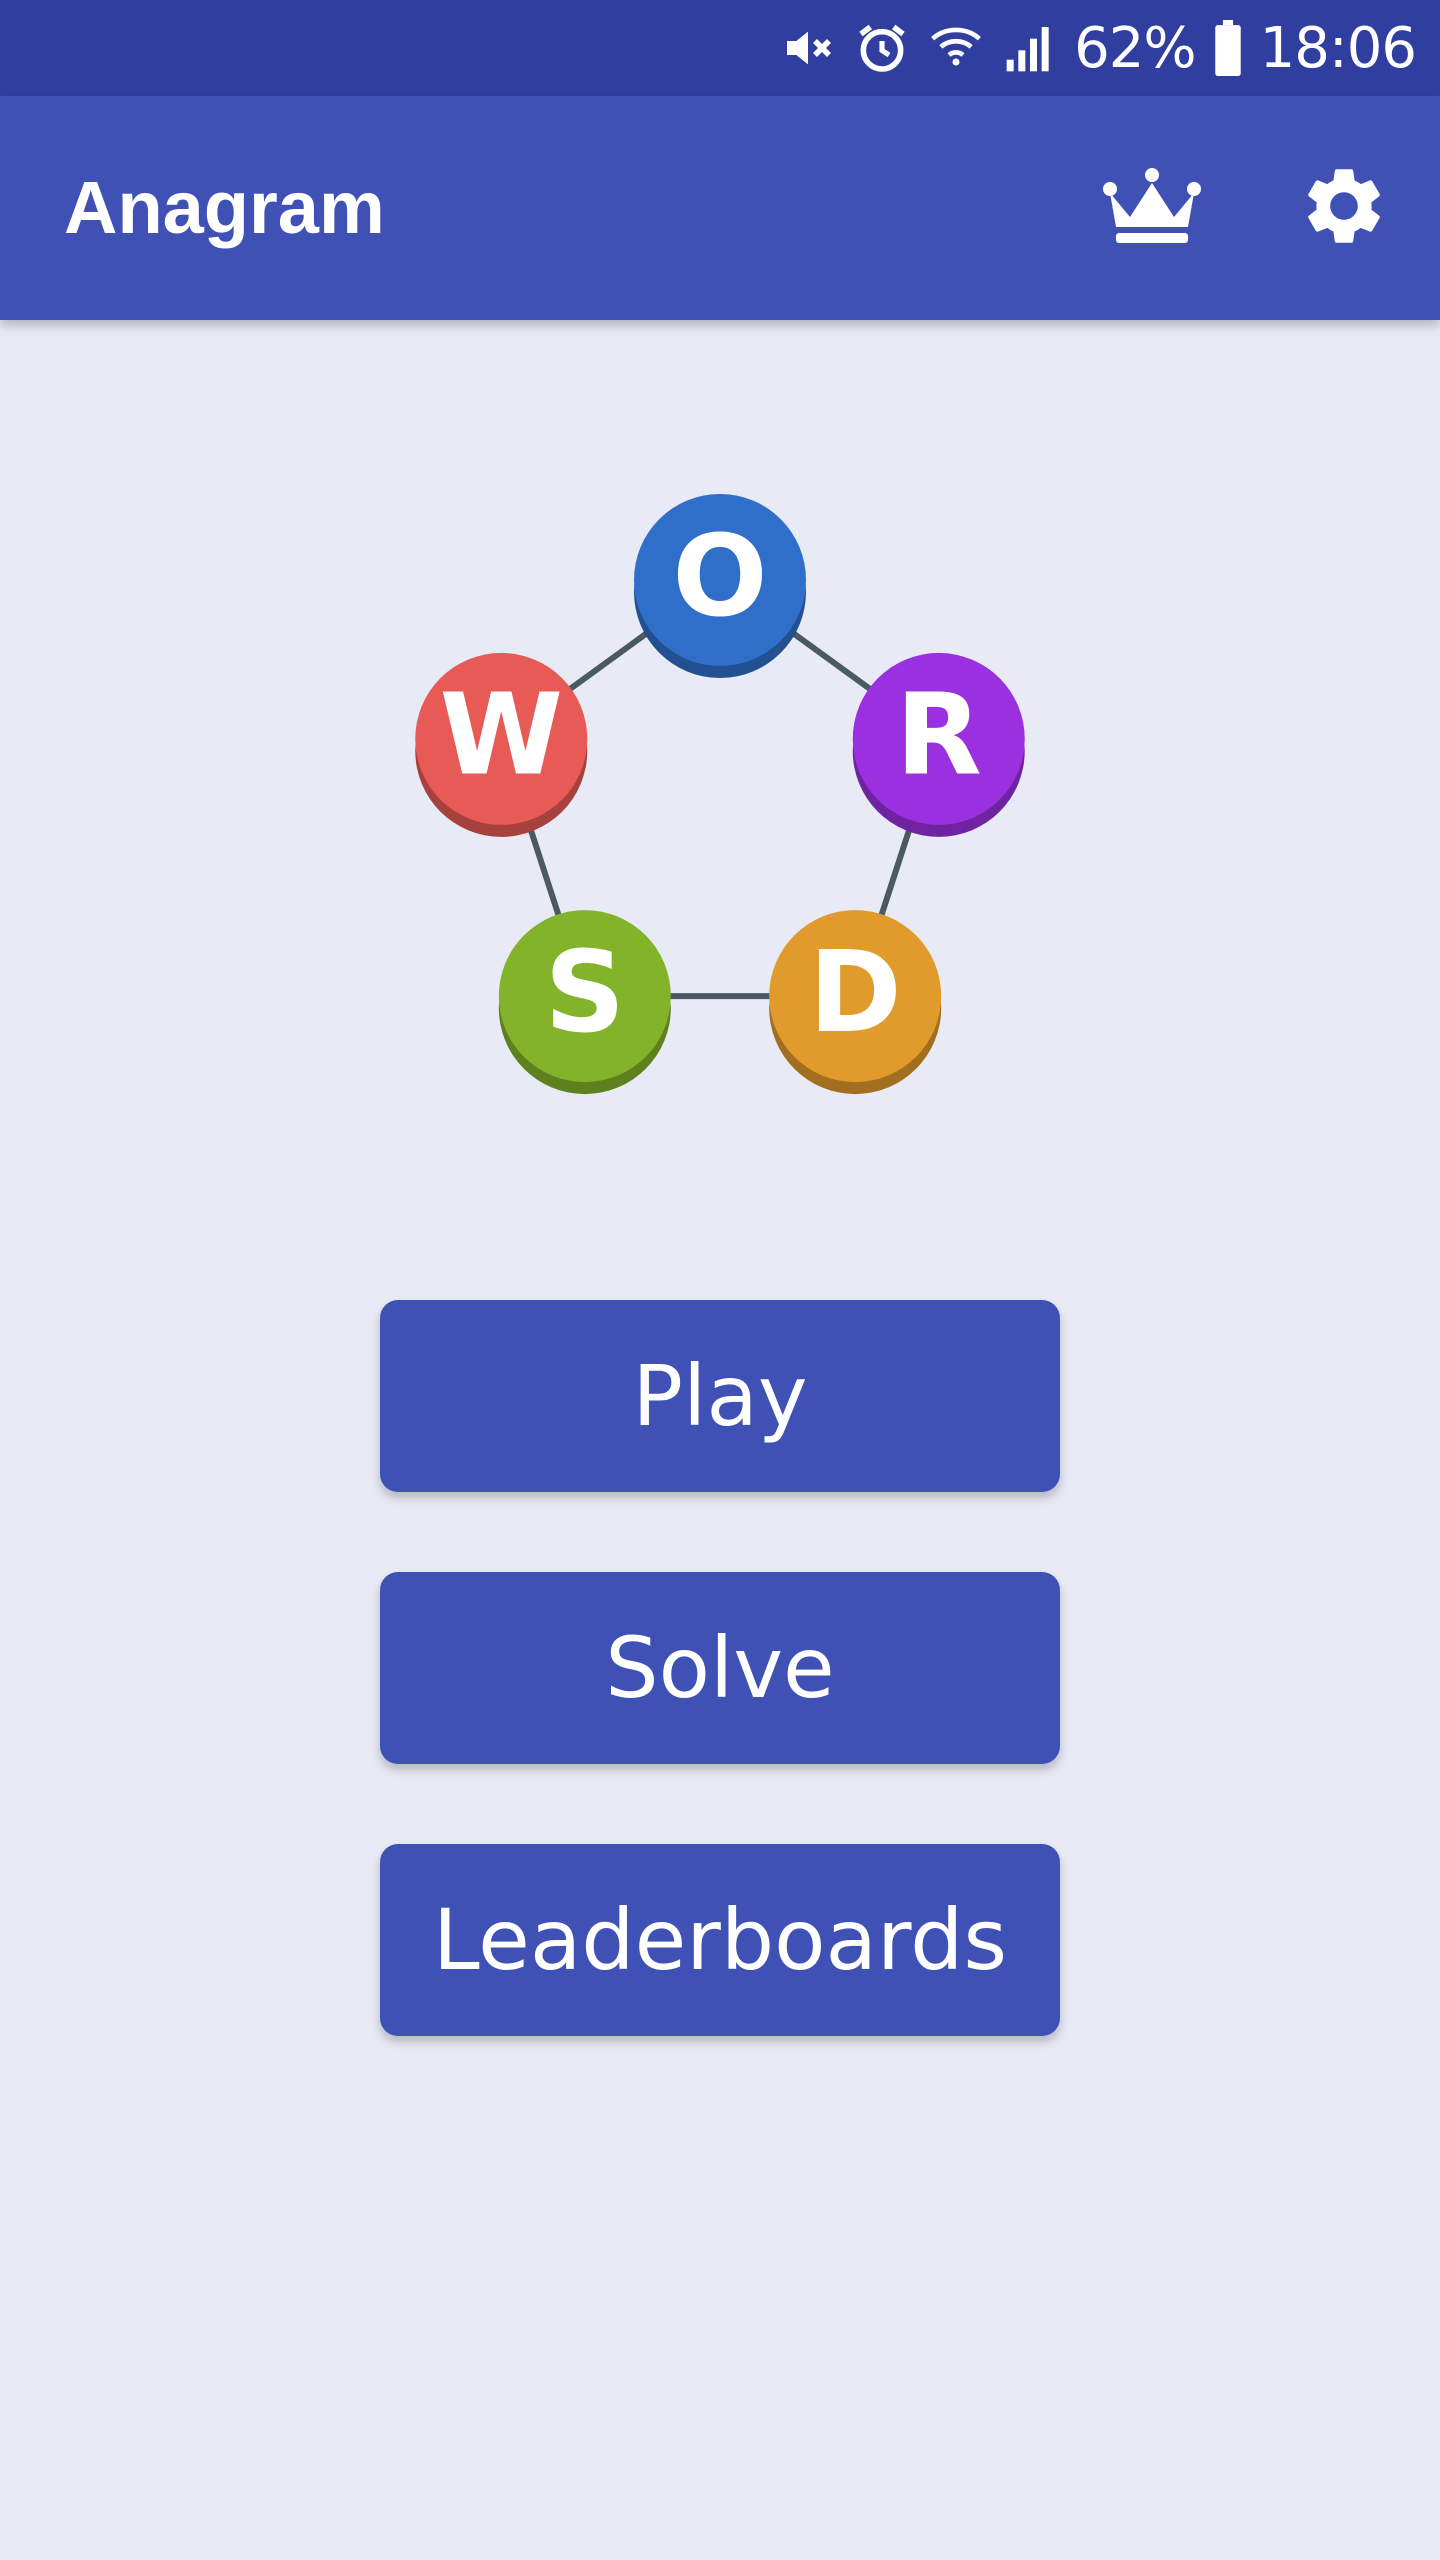  What do you see at coordinates (1228, 48) in the screenshot?
I see `battery-icon` at bounding box center [1228, 48].